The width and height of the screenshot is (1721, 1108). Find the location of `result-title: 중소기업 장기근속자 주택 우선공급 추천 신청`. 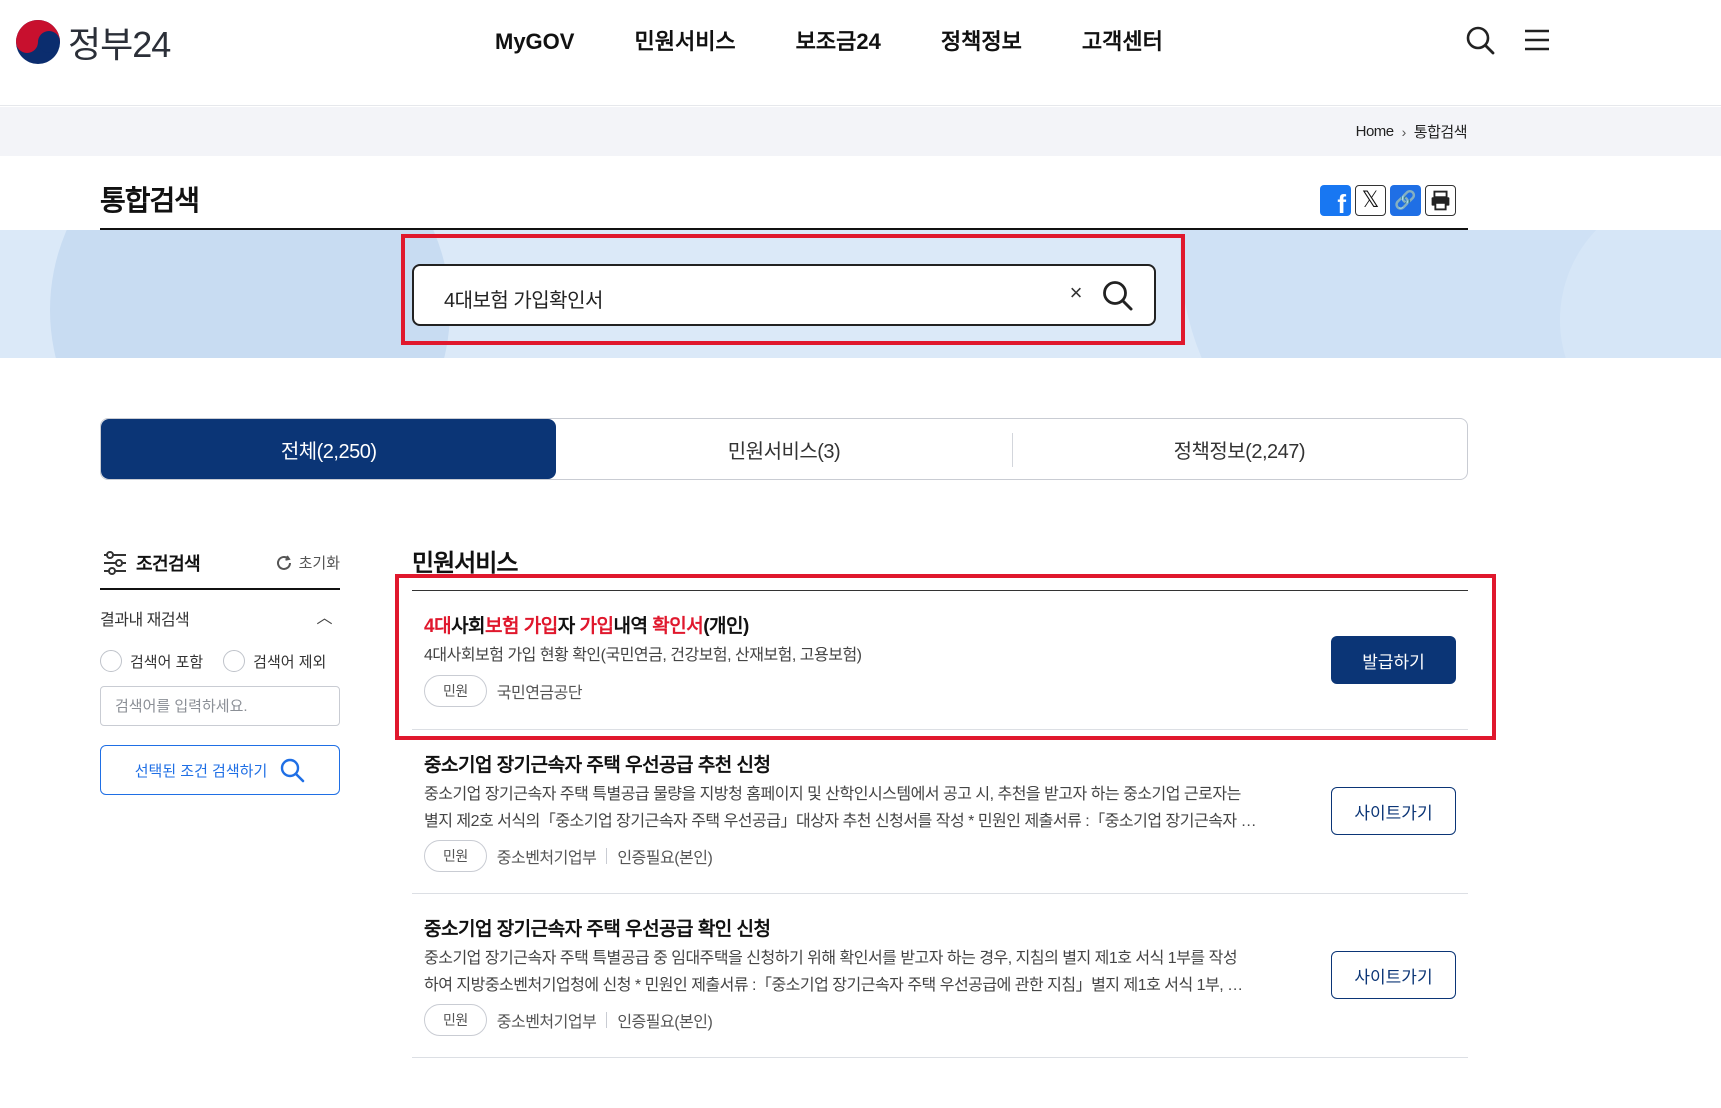

result-title: 중소기업 장기근속자 주택 우선공급 추천 신청 is located at coordinates (597, 763).